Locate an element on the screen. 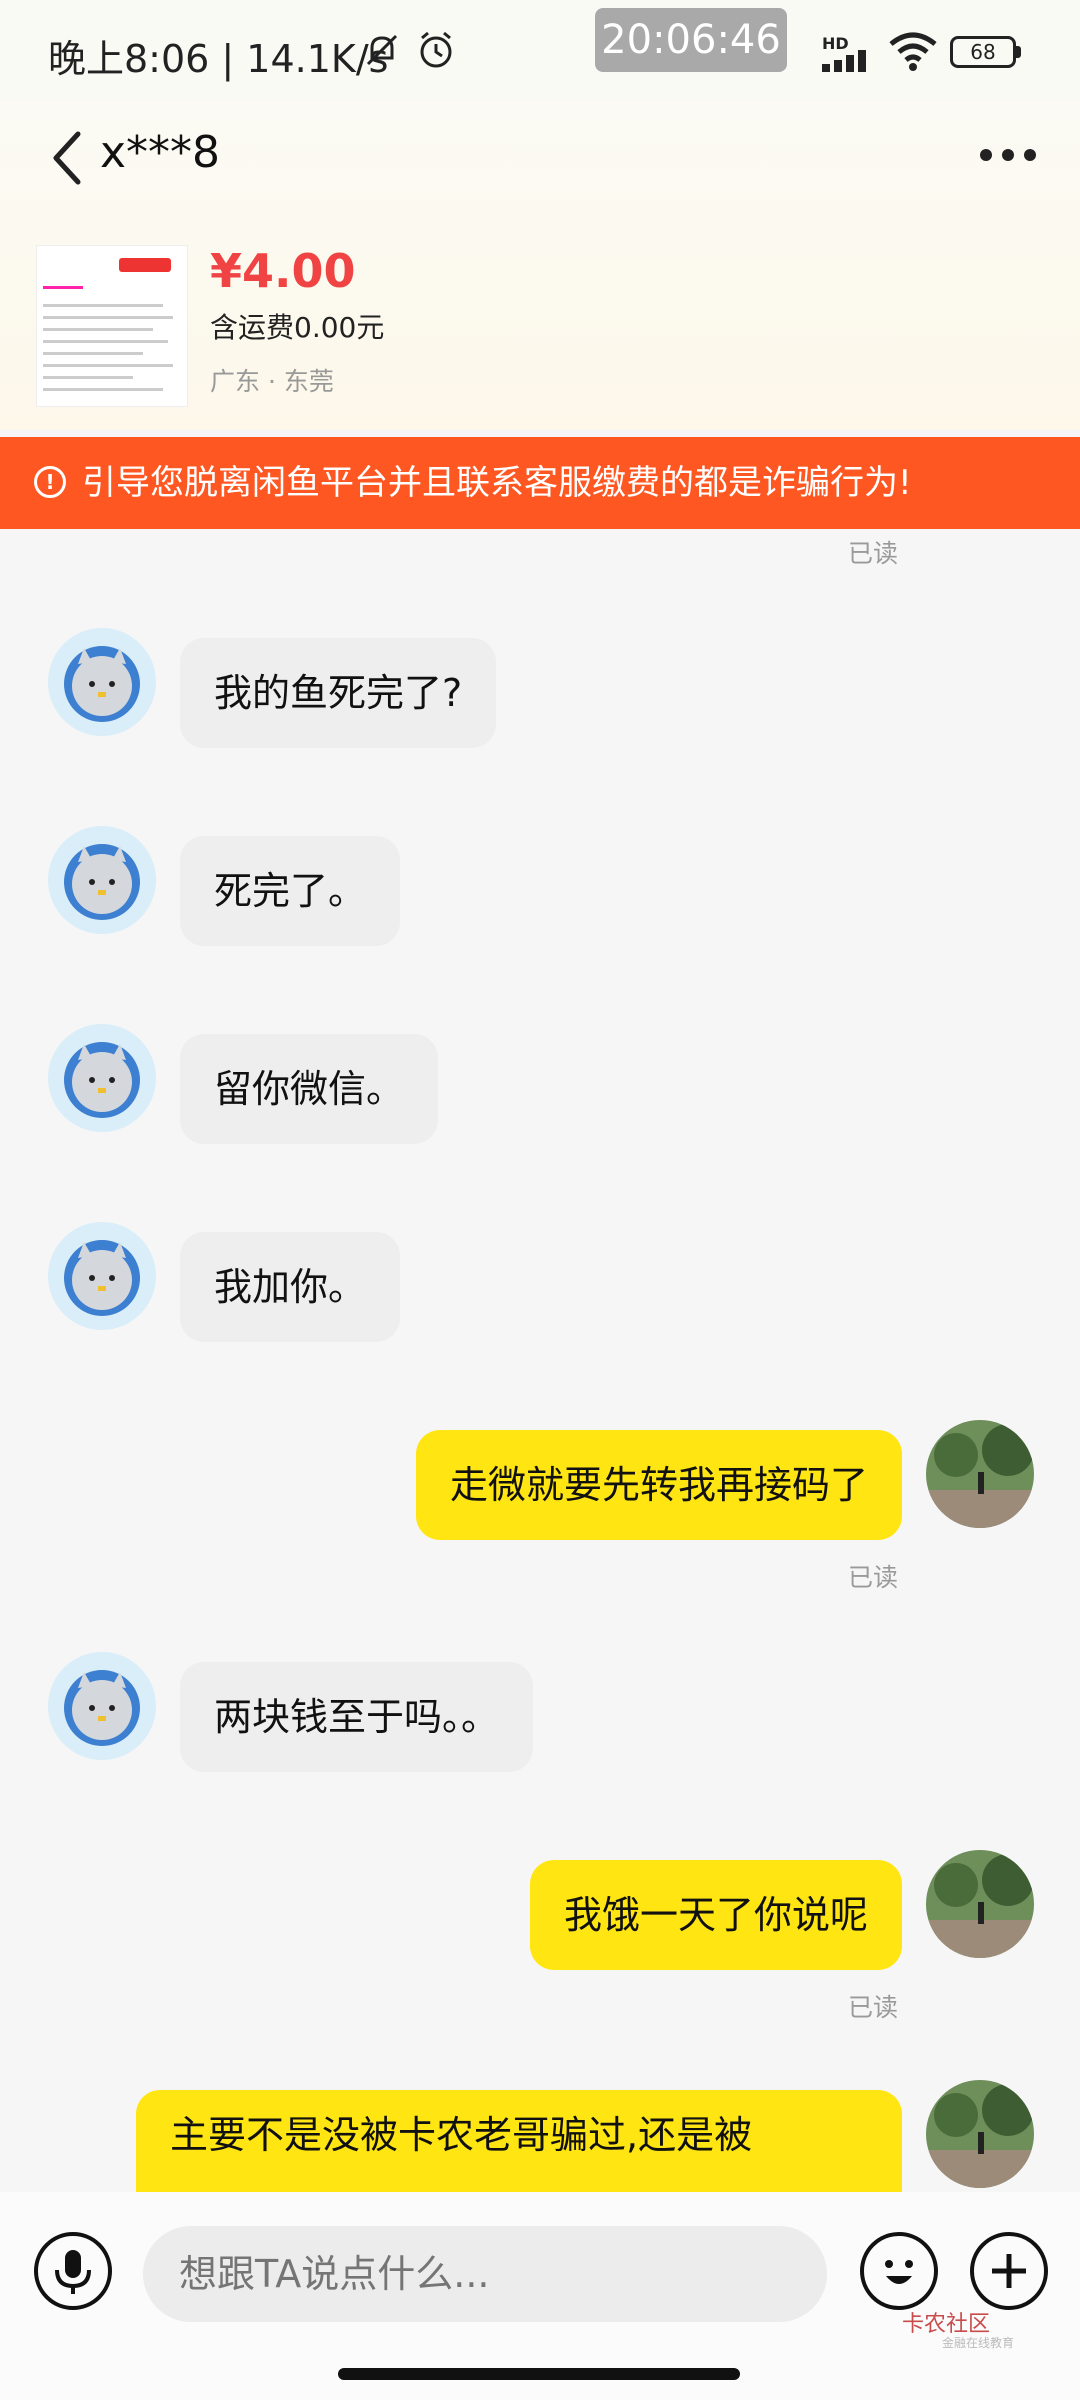 The height and width of the screenshot is (2400, 1080). message-bubble-received: 我的鱼死完了? is located at coordinates (338, 693).